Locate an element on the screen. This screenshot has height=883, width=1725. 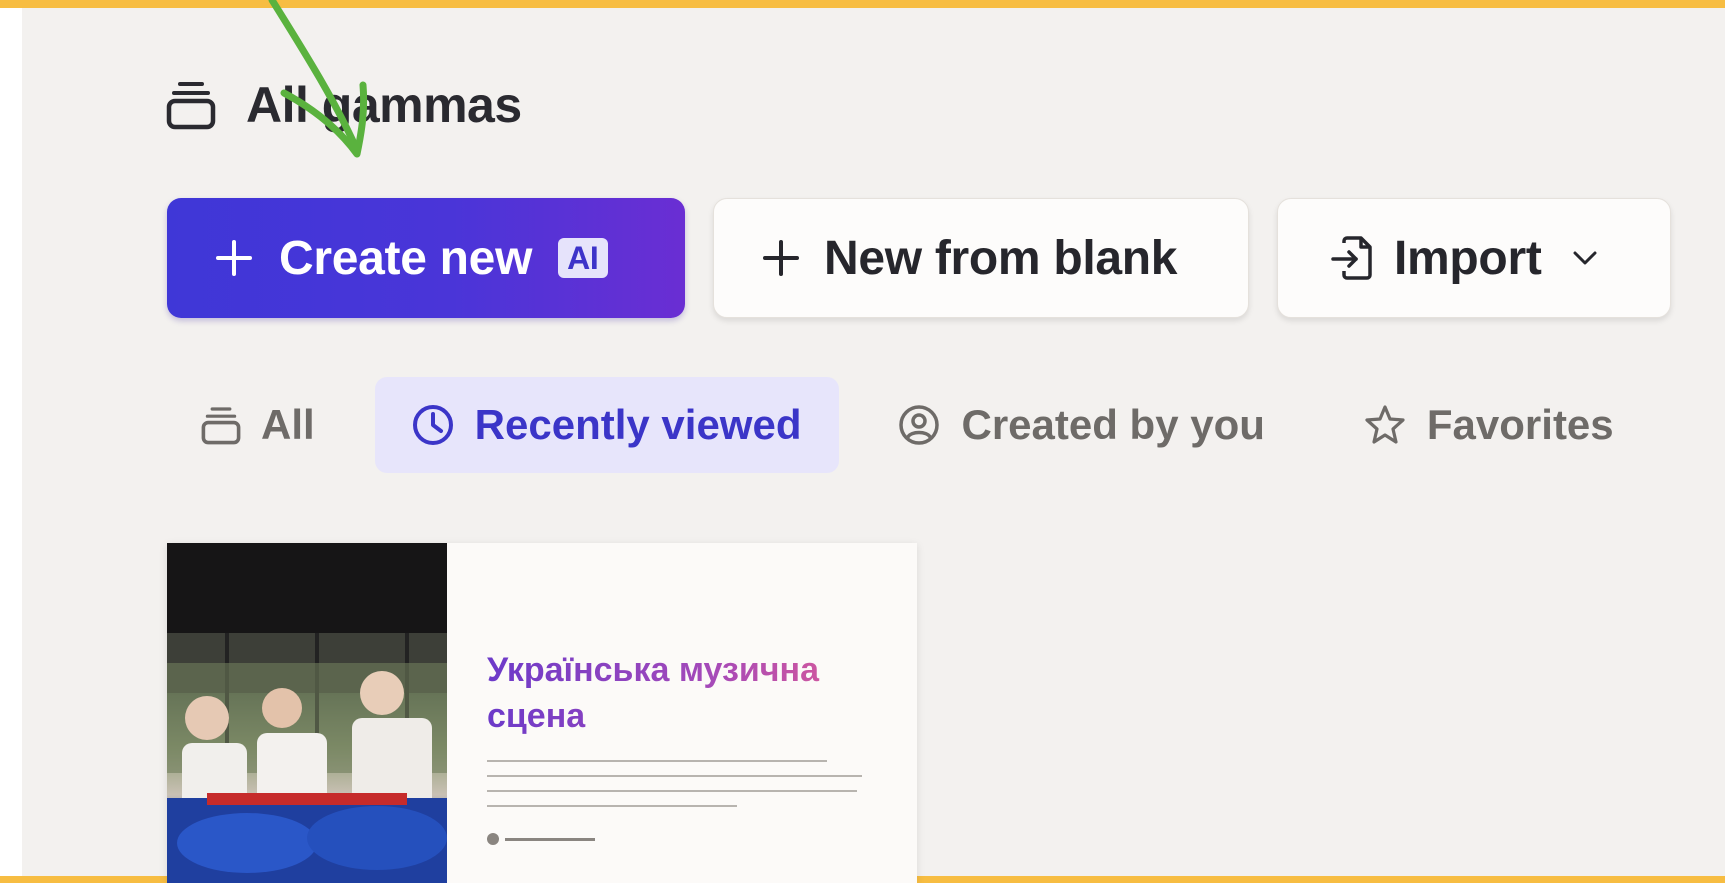
new-from-blank-button: New from blank is located at coordinates (981, 258).